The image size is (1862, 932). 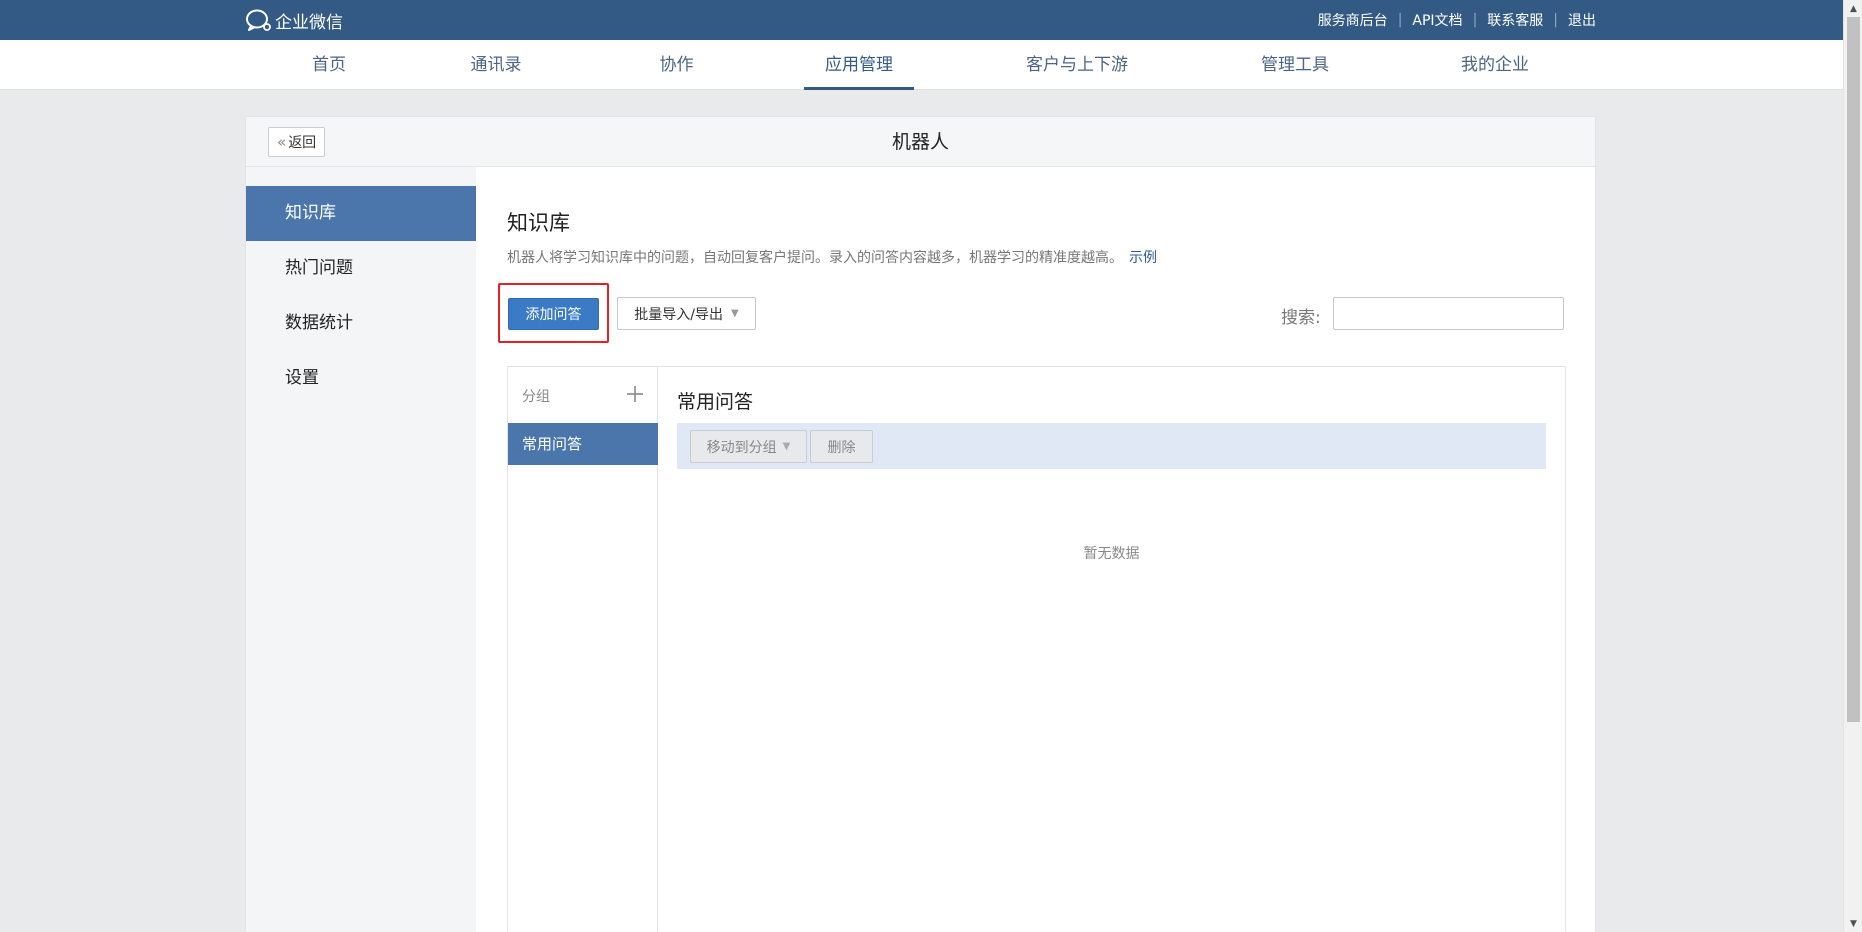 I want to click on top-links: 服务商后台 | API文档 | 联系客服 | 退出, so click(x=1457, y=20).